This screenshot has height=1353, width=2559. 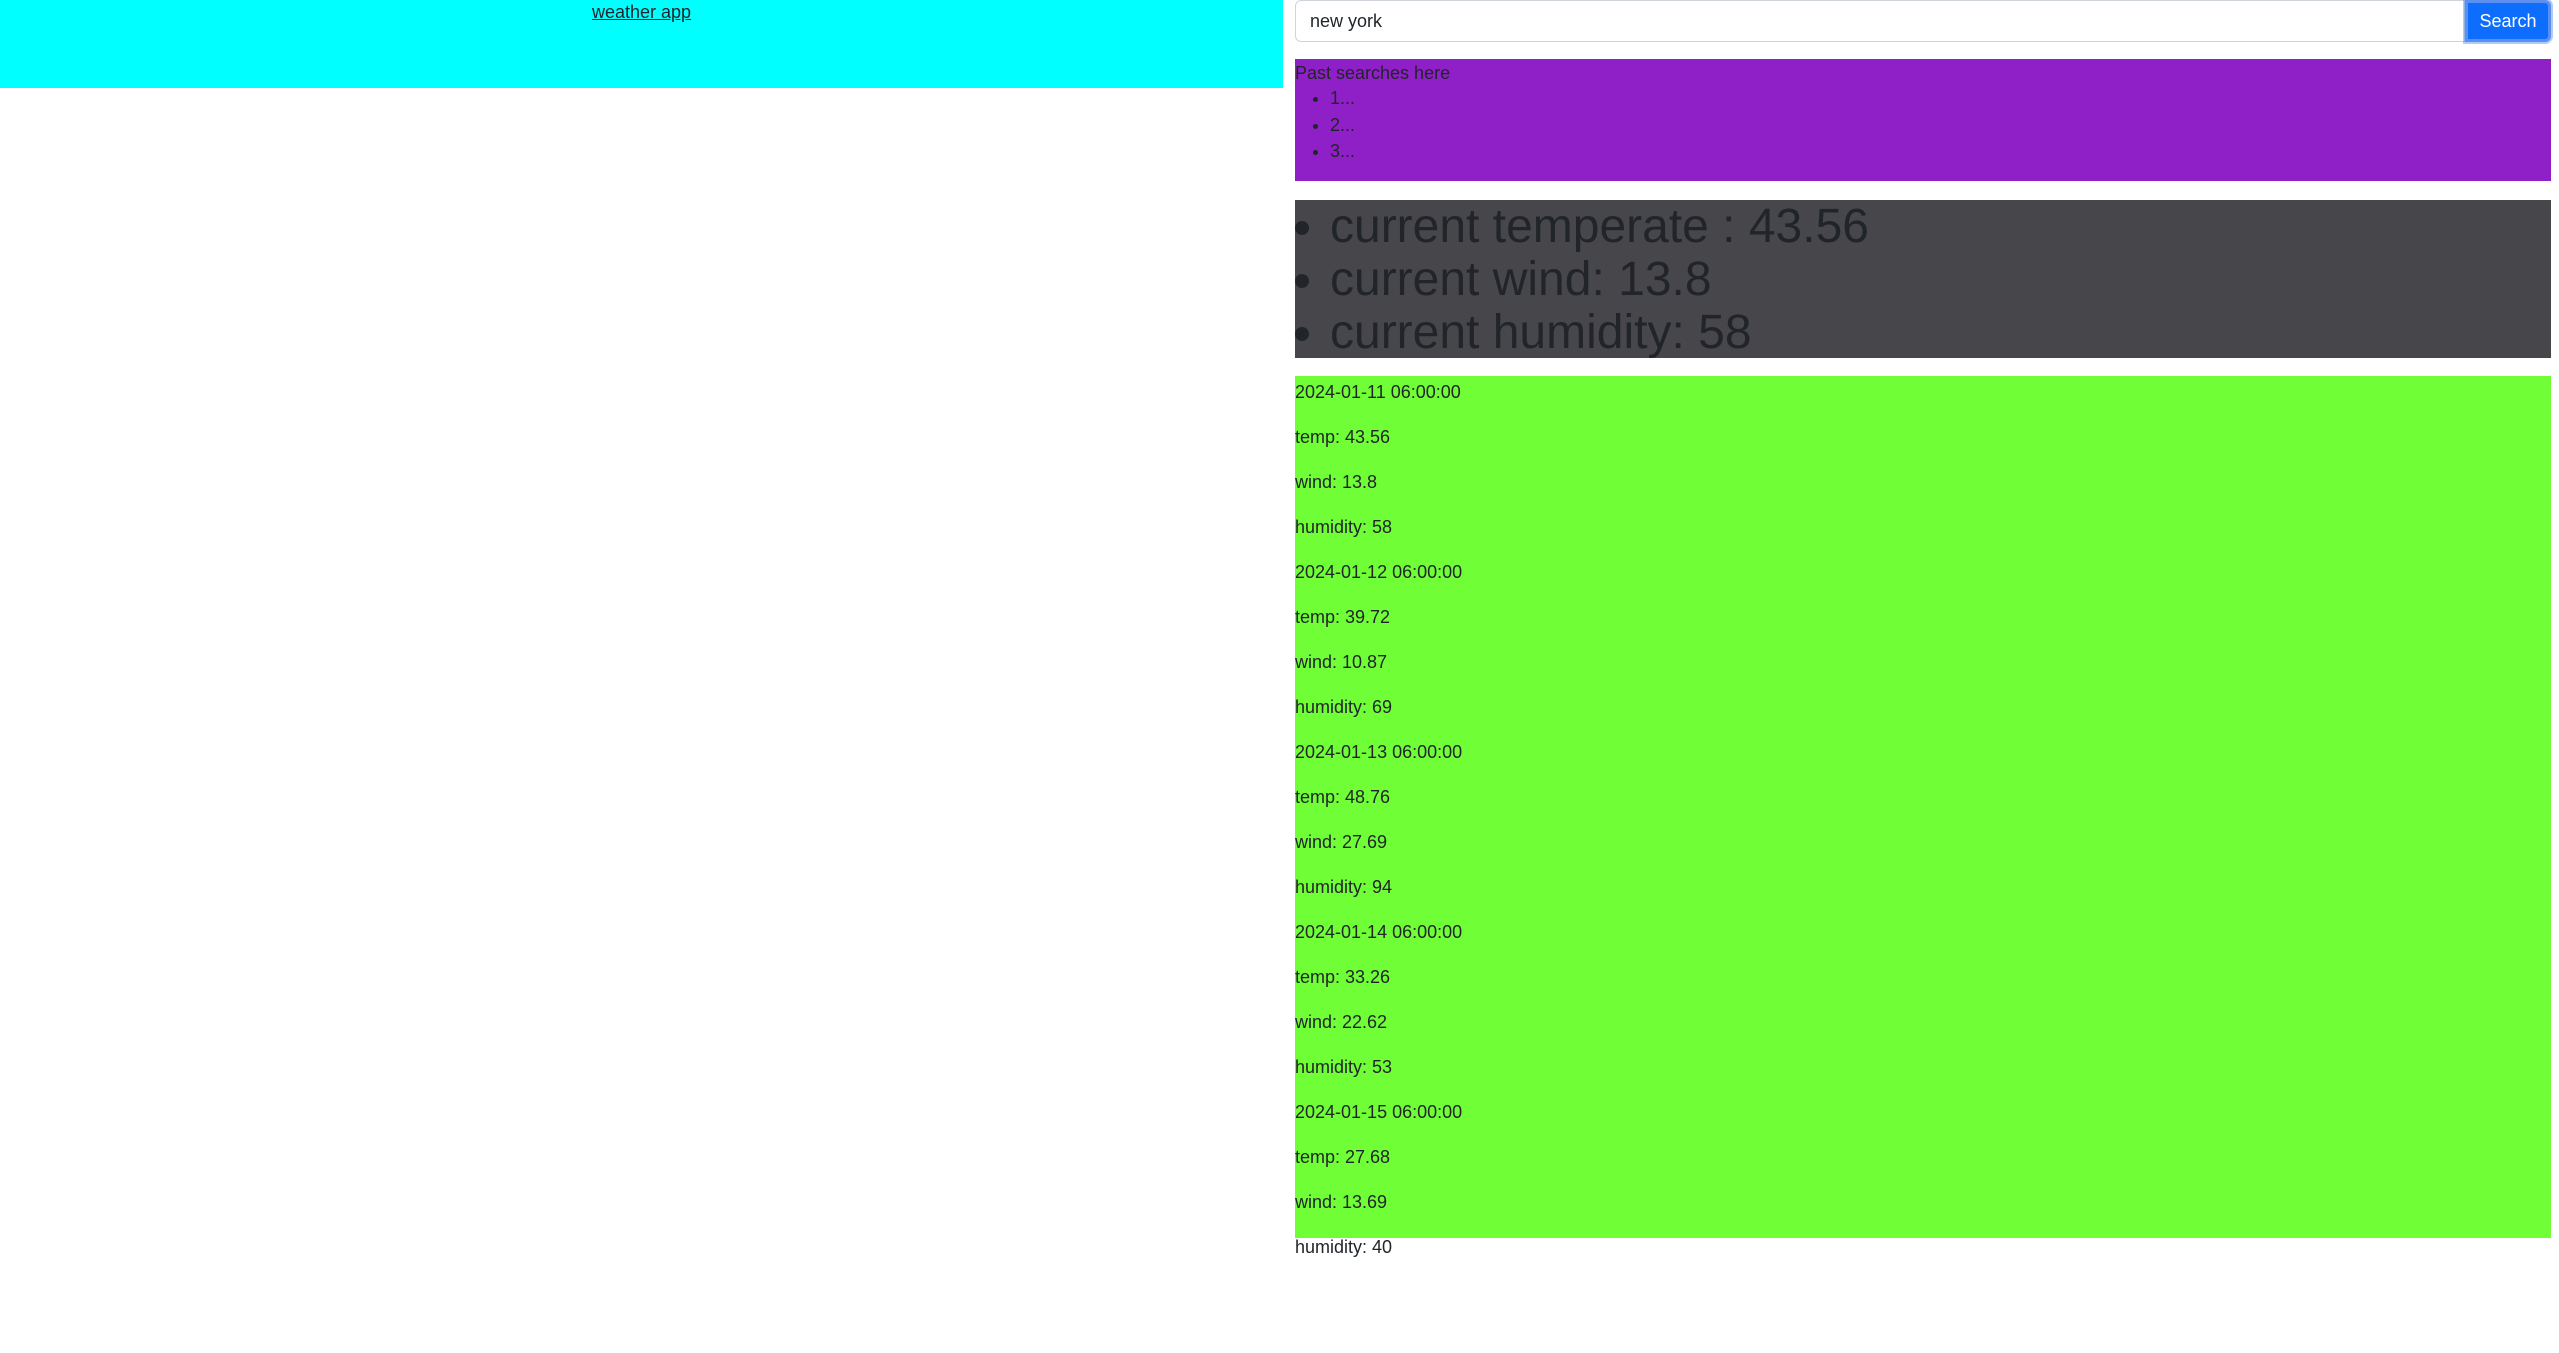 What do you see at coordinates (1379, 1112) in the screenshot?
I see `forecast-date: 2024-01-15 06:00:00` at bounding box center [1379, 1112].